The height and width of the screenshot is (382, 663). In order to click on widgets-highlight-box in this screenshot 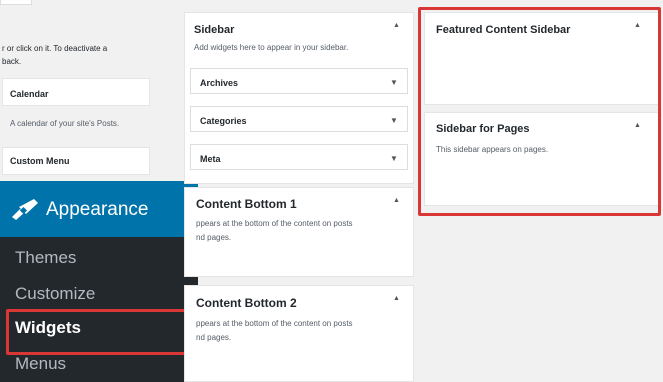, I will do `click(98, 332)`.